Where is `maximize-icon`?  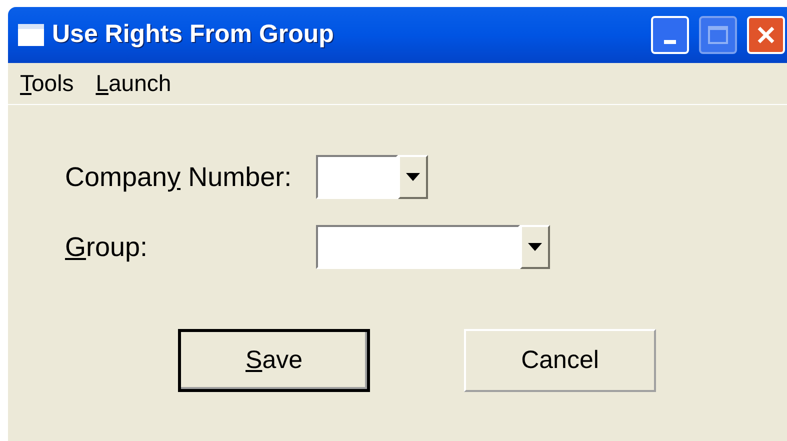
maximize-icon is located at coordinates (718, 35).